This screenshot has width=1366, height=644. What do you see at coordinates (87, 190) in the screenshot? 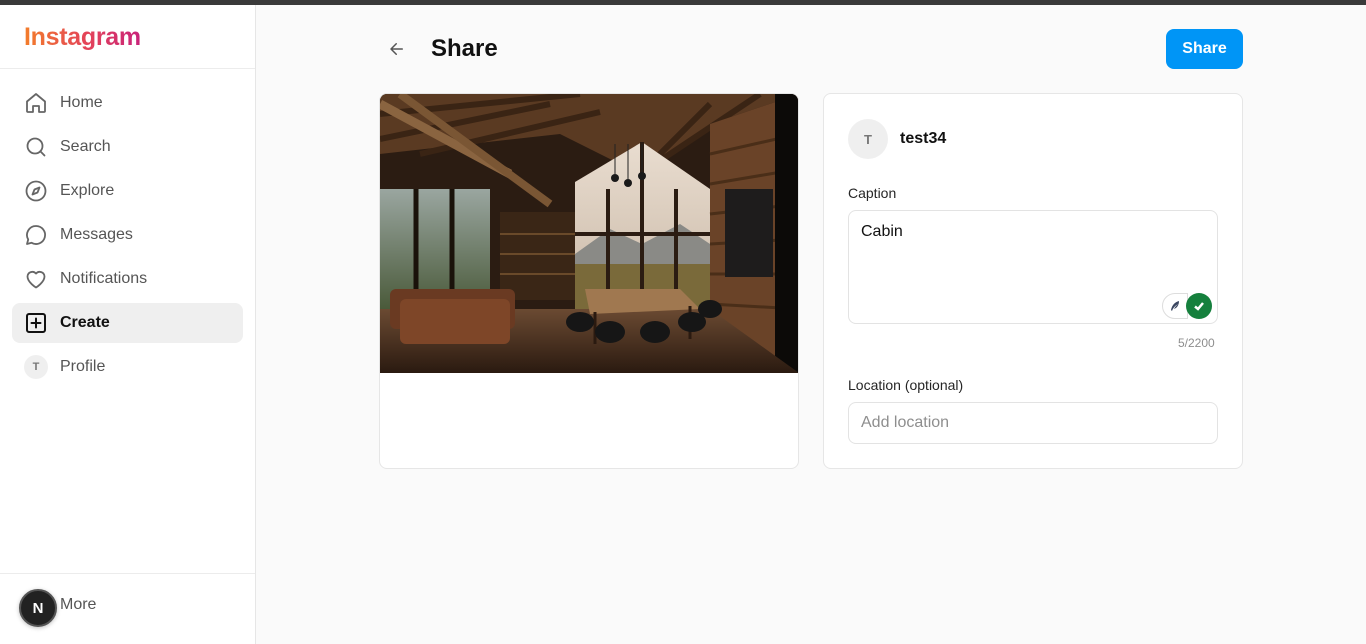
I see `sidebar-item-label: Explore` at bounding box center [87, 190].